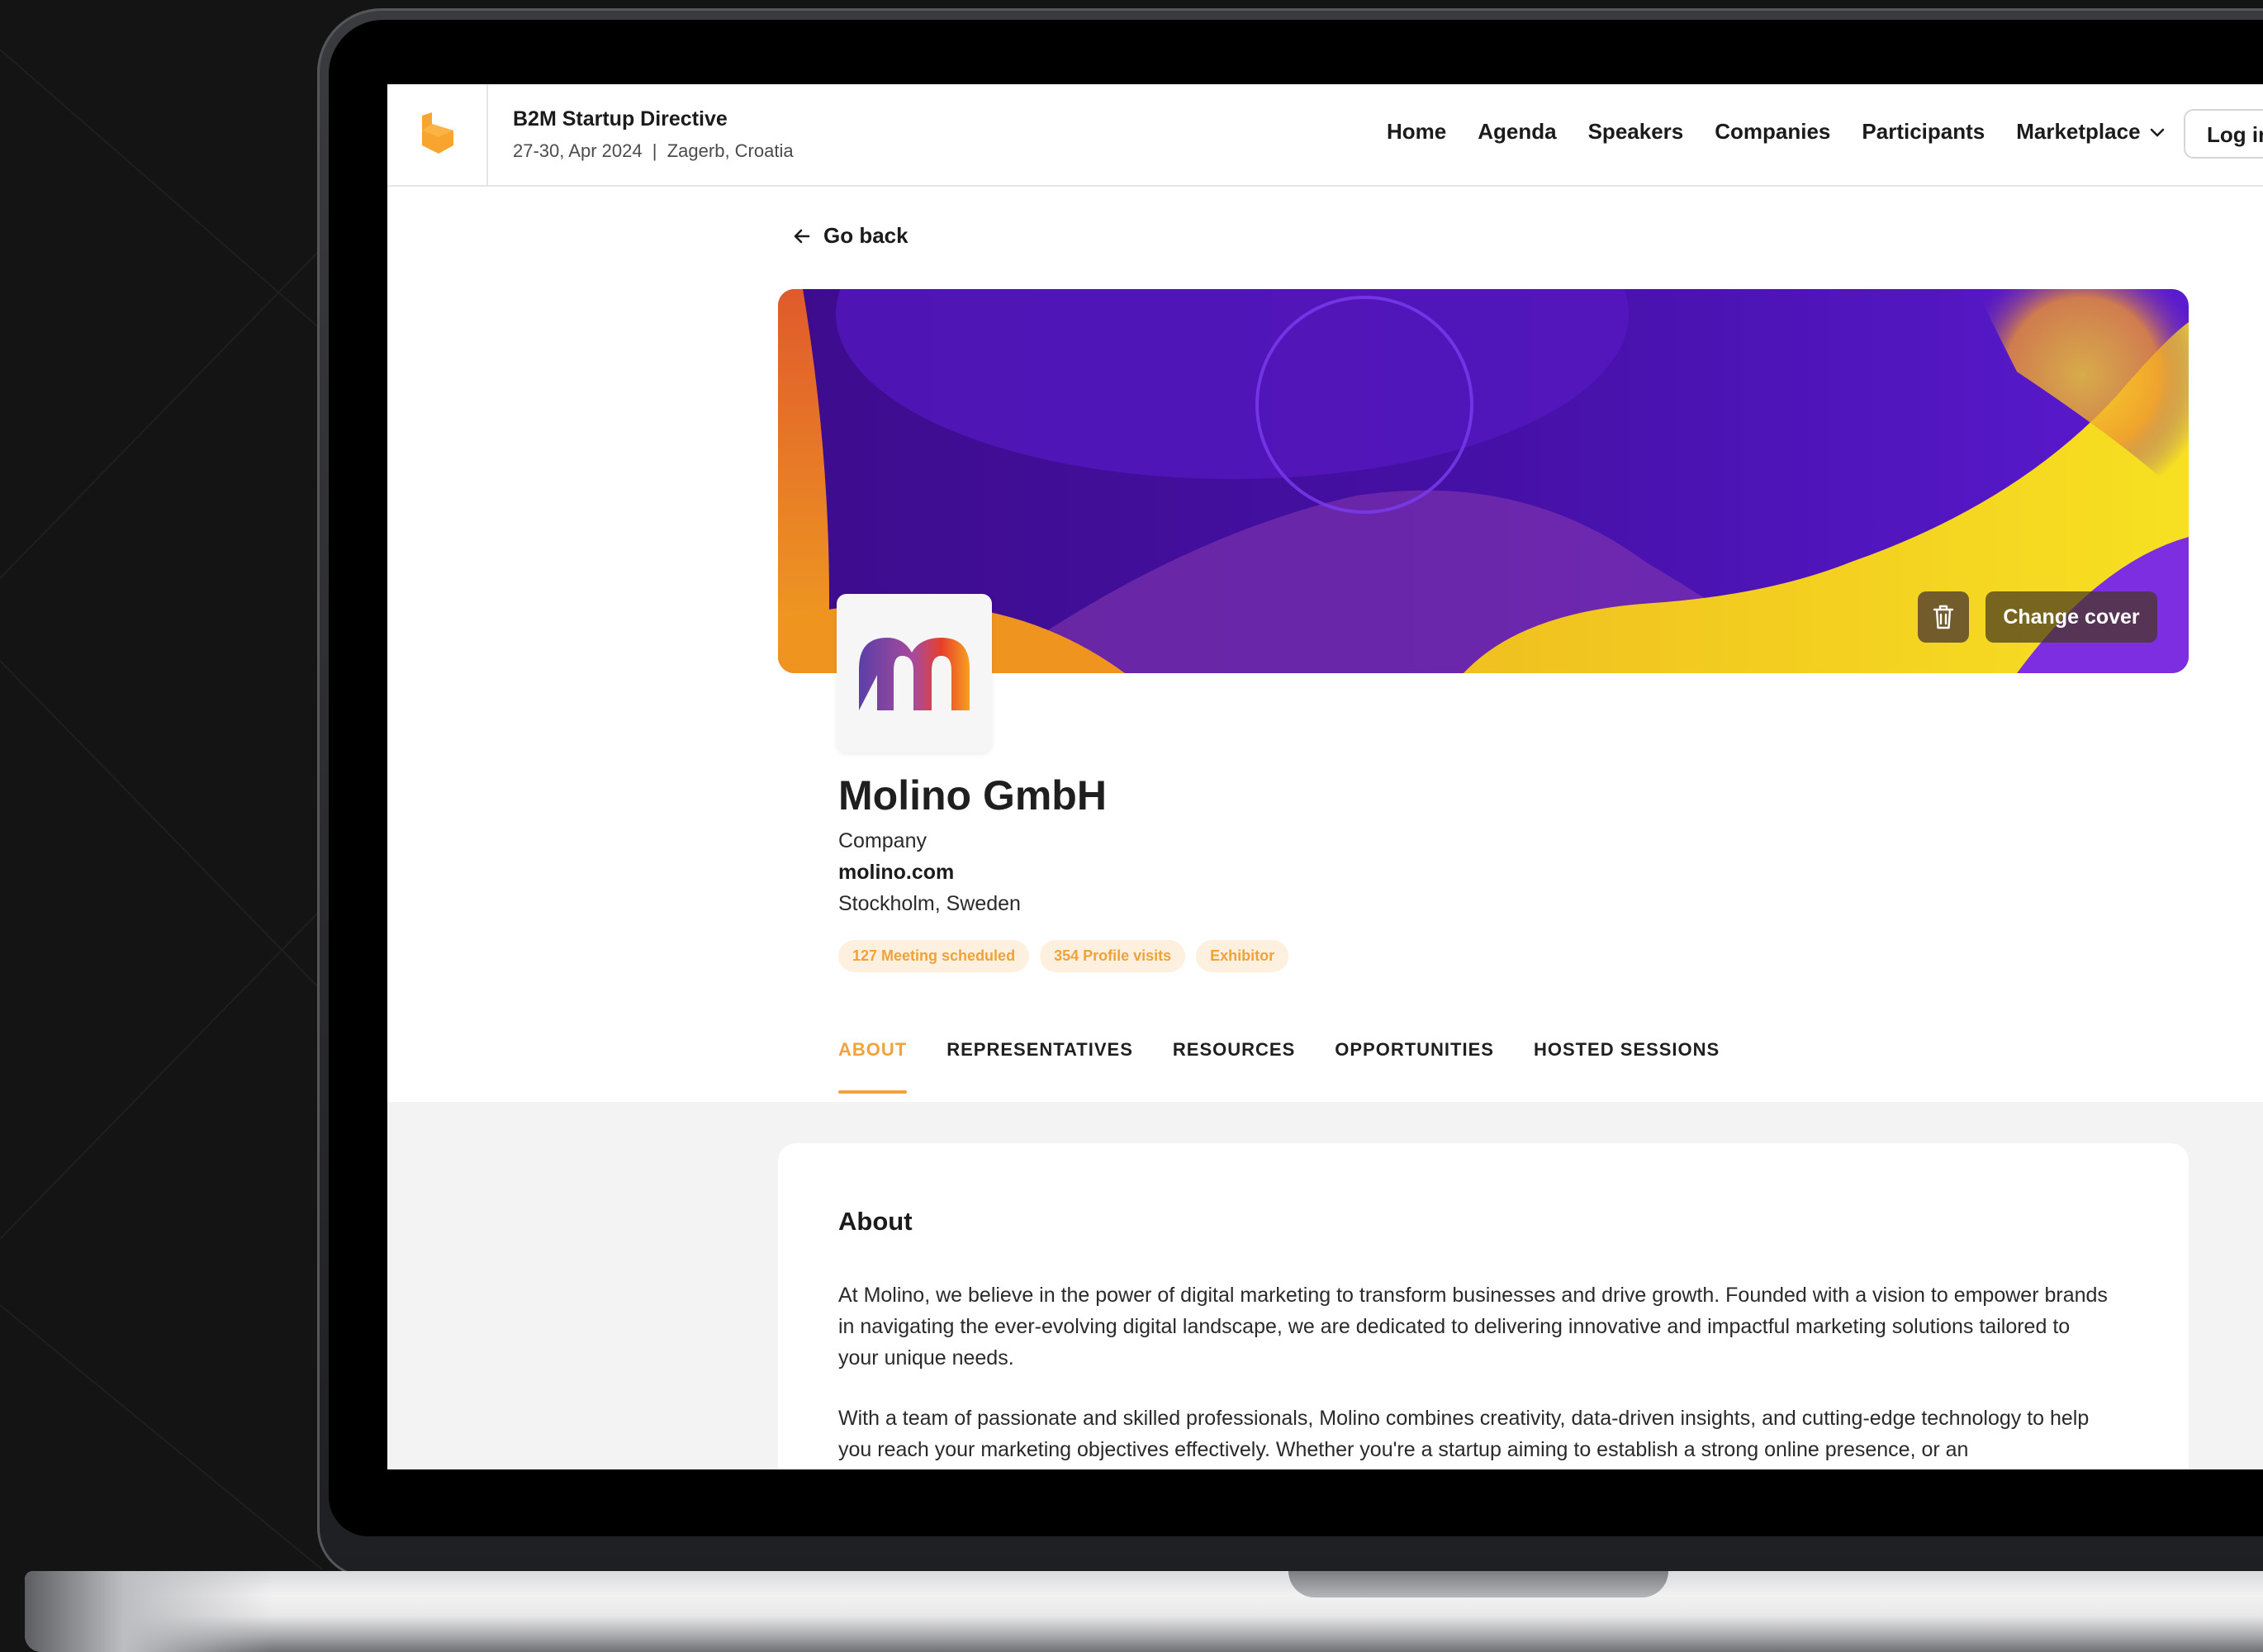 This screenshot has width=2263, height=1652. I want to click on meetings-badge: 127 Meeting scheduled, so click(934, 956).